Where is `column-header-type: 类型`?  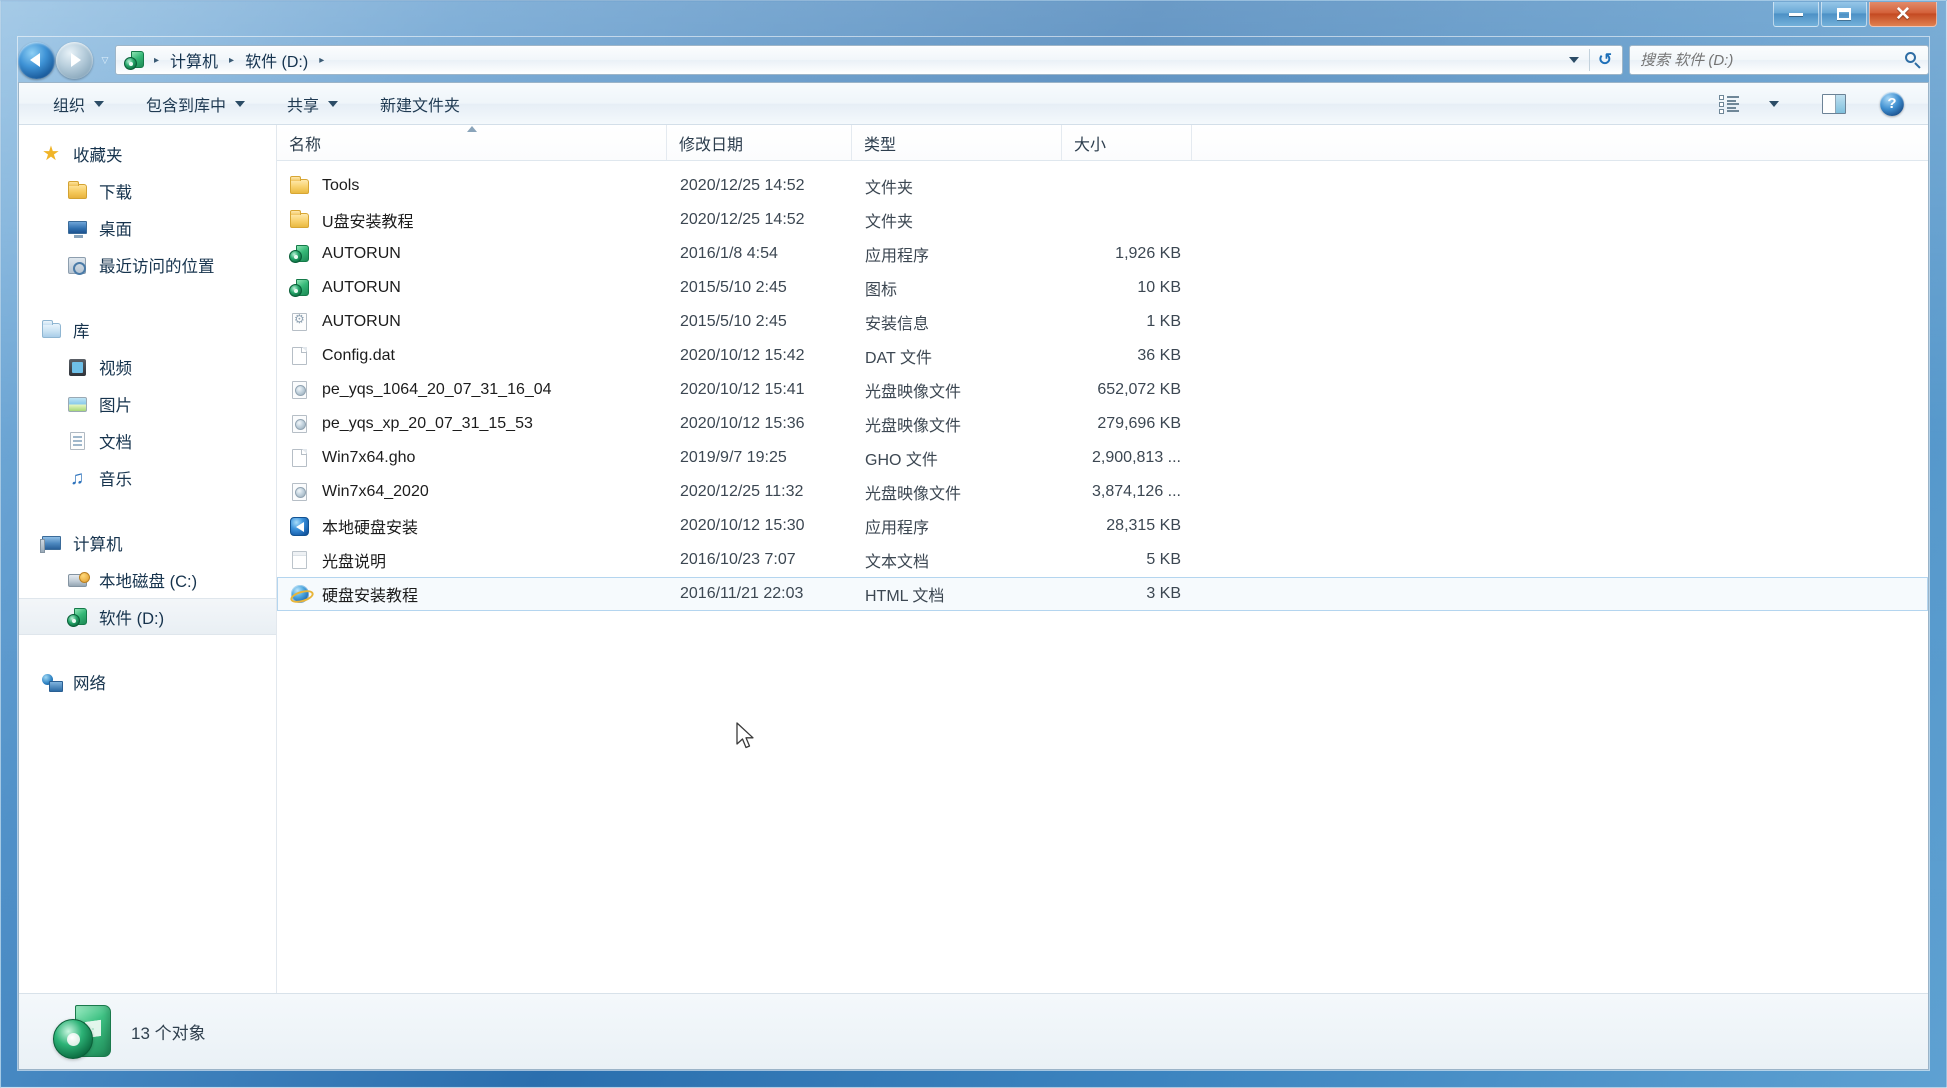
column-header-type: 类型 is located at coordinates (957, 142).